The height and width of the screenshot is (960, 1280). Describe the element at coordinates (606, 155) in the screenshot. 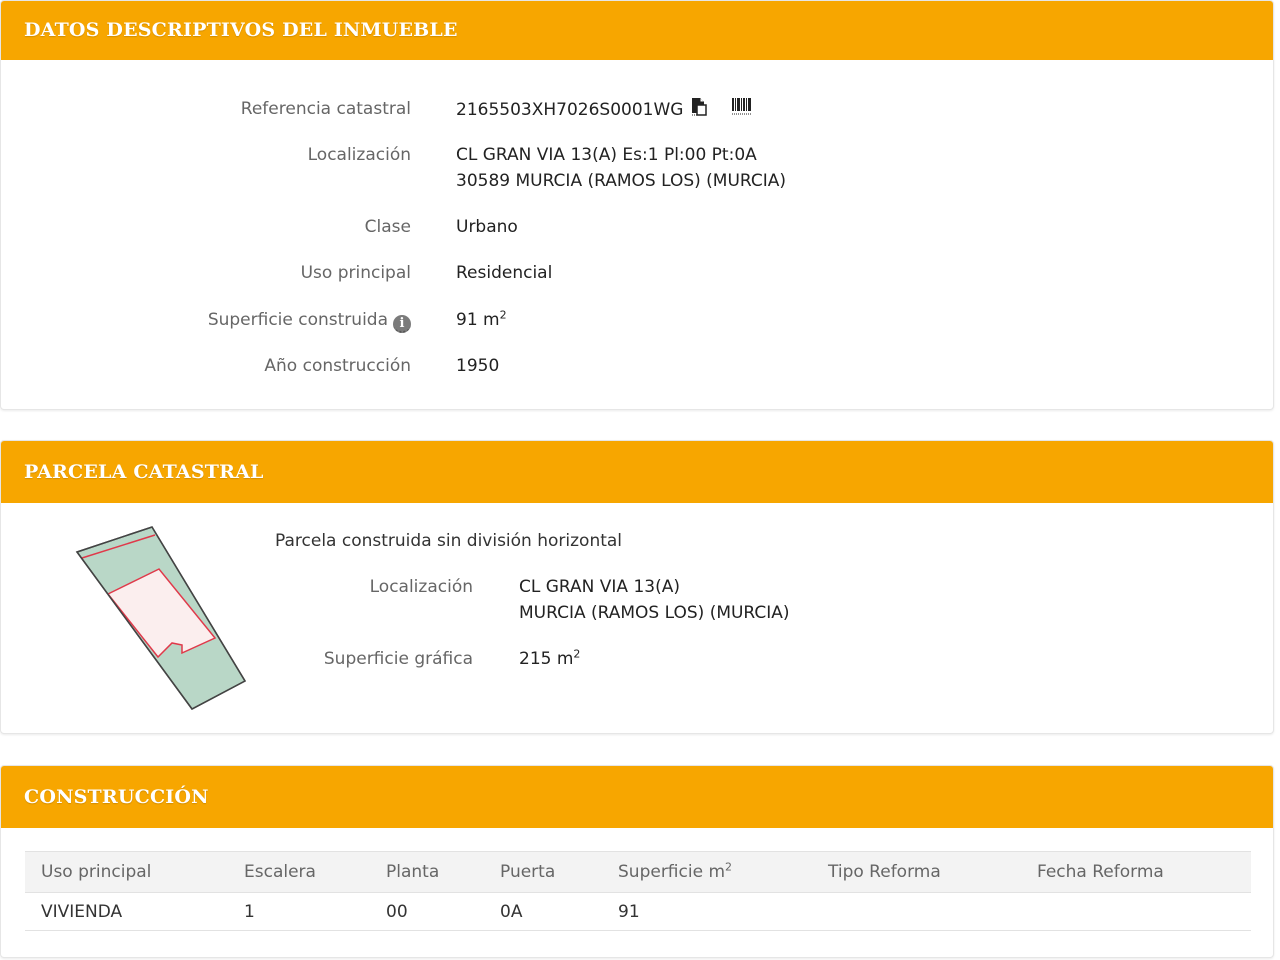

I see `localizacion-line1: CL GRAN VIA 13(A) Es:1 Pl:00 Pt:0A` at that location.